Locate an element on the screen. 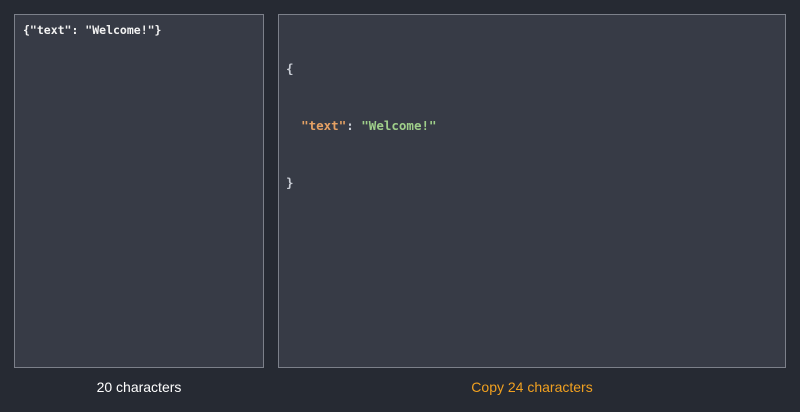 The width and height of the screenshot is (800, 412). close-brace: } is located at coordinates (290, 182).